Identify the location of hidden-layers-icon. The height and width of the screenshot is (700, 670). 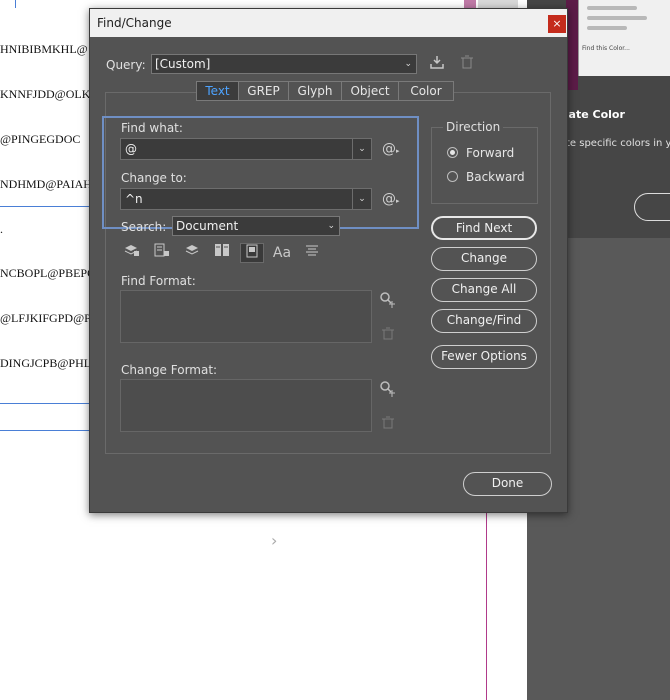
(192, 253).